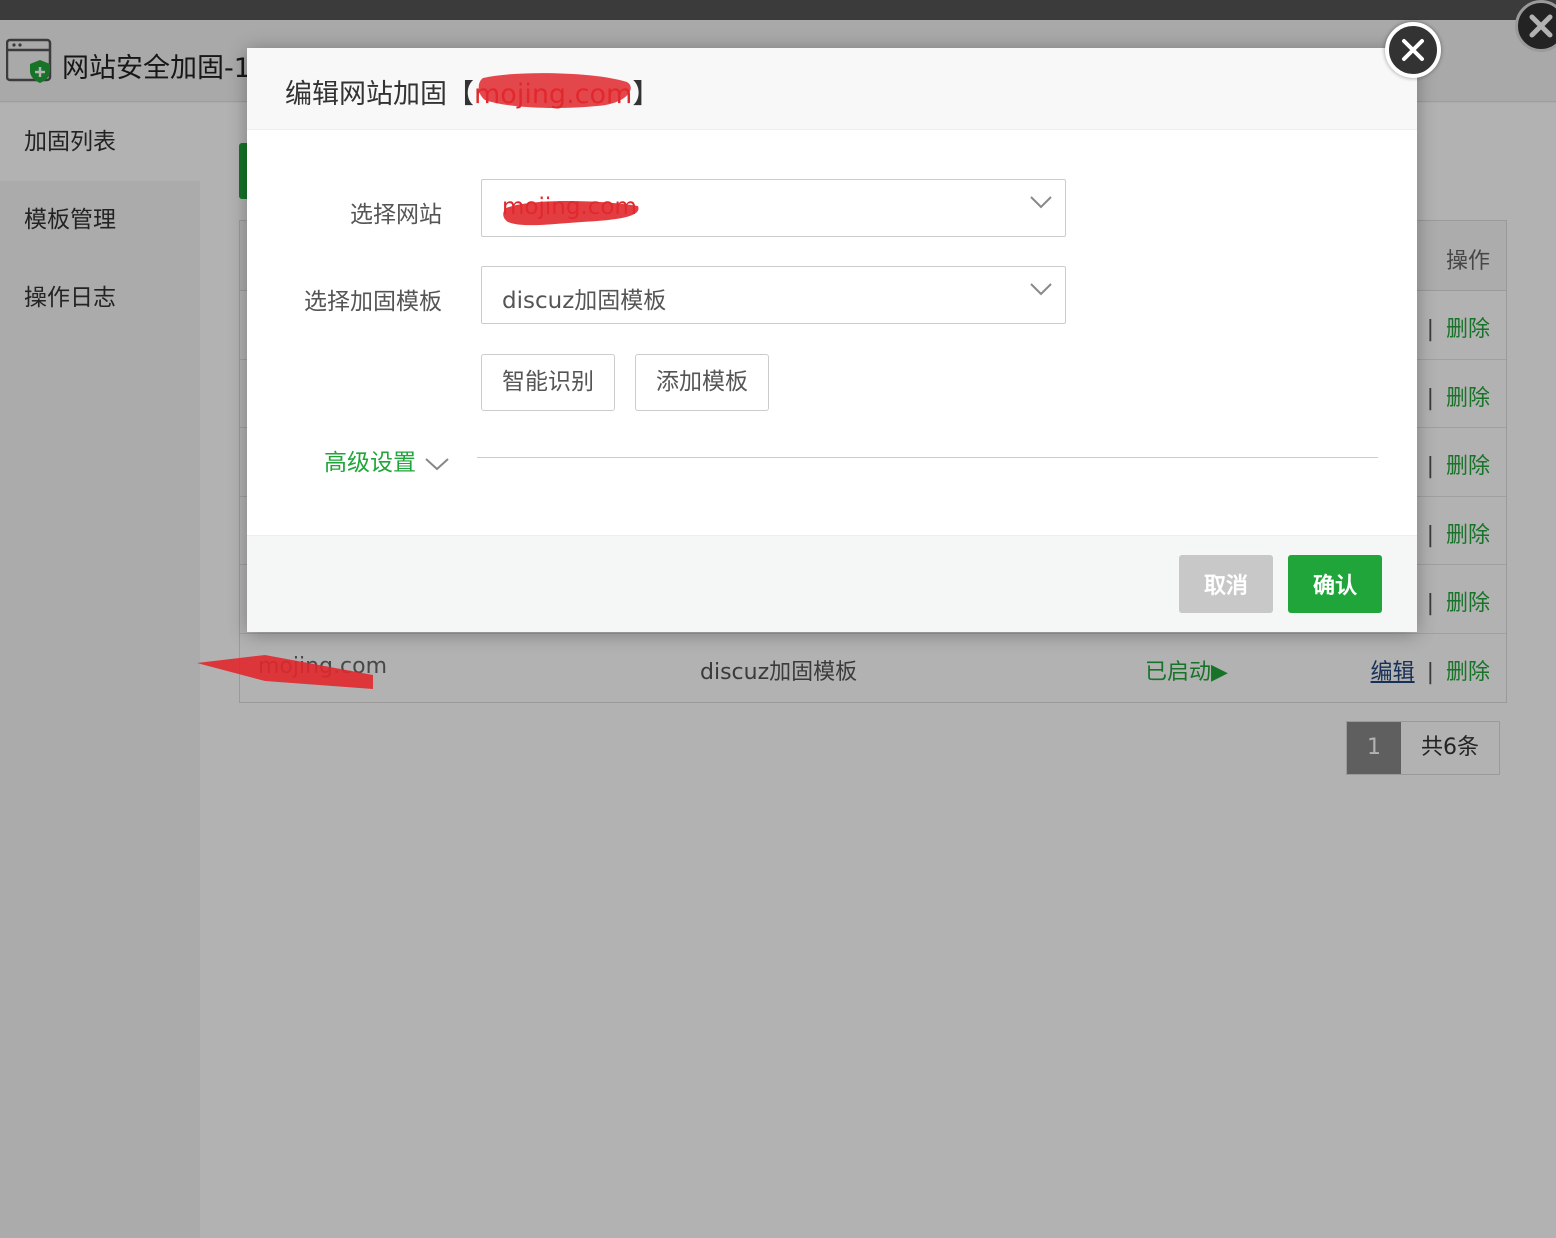 The width and height of the screenshot is (1556, 1238). What do you see at coordinates (584, 301) in the screenshot?
I see `template-select-value: discuz加固模板` at bounding box center [584, 301].